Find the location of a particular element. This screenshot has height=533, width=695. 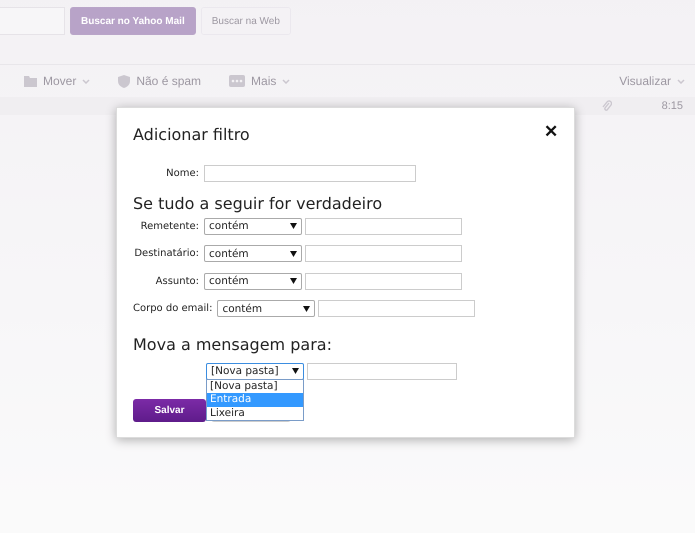

save-button: Salvar is located at coordinates (169, 410).